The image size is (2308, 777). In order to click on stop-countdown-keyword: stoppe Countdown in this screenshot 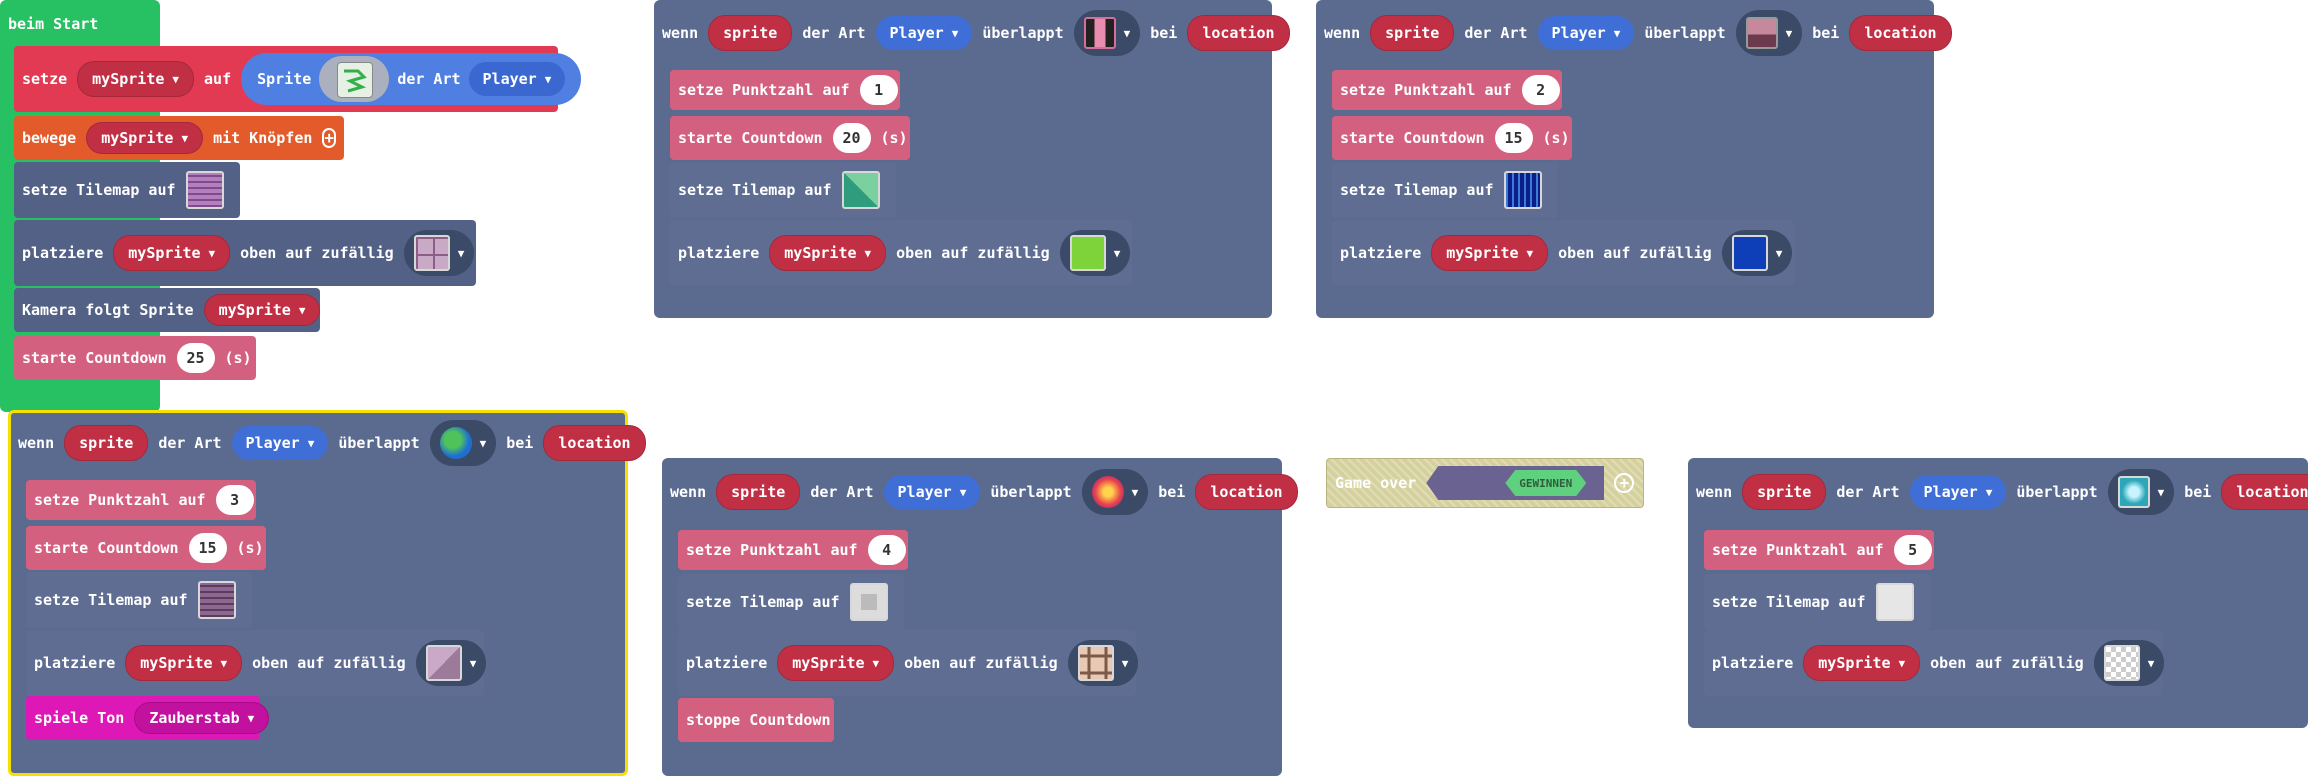, I will do `click(758, 720)`.